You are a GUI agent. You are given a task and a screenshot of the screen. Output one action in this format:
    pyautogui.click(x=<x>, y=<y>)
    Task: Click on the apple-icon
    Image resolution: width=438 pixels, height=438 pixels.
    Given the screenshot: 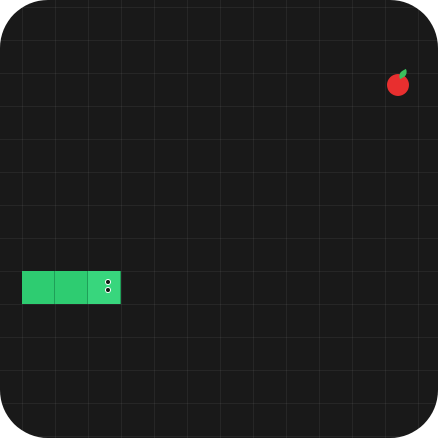 What is the action you would take?
    pyautogui.click(x=397, y=82)
    